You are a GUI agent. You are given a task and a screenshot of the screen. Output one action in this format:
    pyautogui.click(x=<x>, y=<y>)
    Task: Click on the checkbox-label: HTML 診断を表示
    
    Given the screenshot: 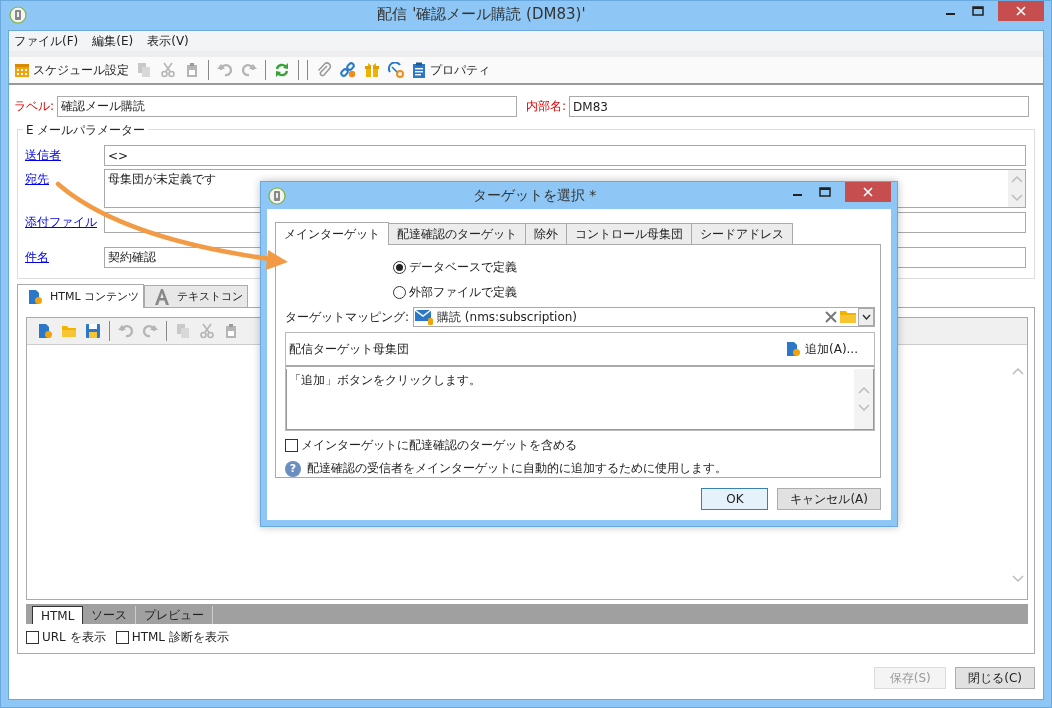 What is the action you would take?
    pyautogui.click(x=180, y=637)
    